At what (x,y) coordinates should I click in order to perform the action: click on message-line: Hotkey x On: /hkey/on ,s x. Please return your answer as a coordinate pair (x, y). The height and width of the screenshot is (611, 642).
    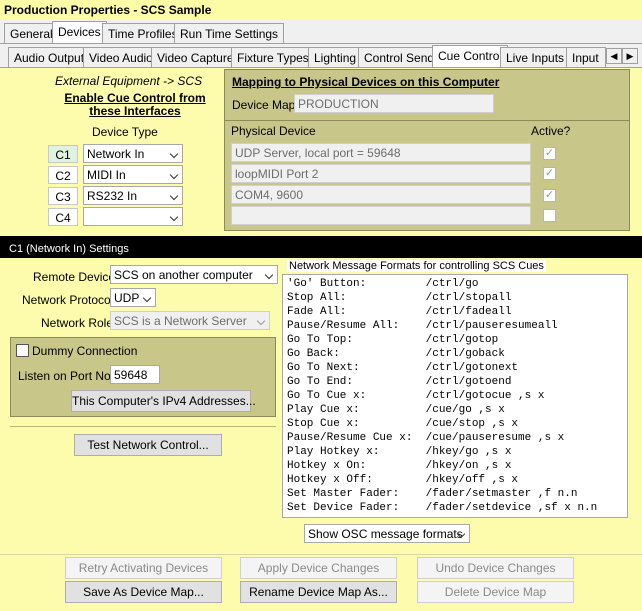
    Looking at the image, I should click on (399, 466).